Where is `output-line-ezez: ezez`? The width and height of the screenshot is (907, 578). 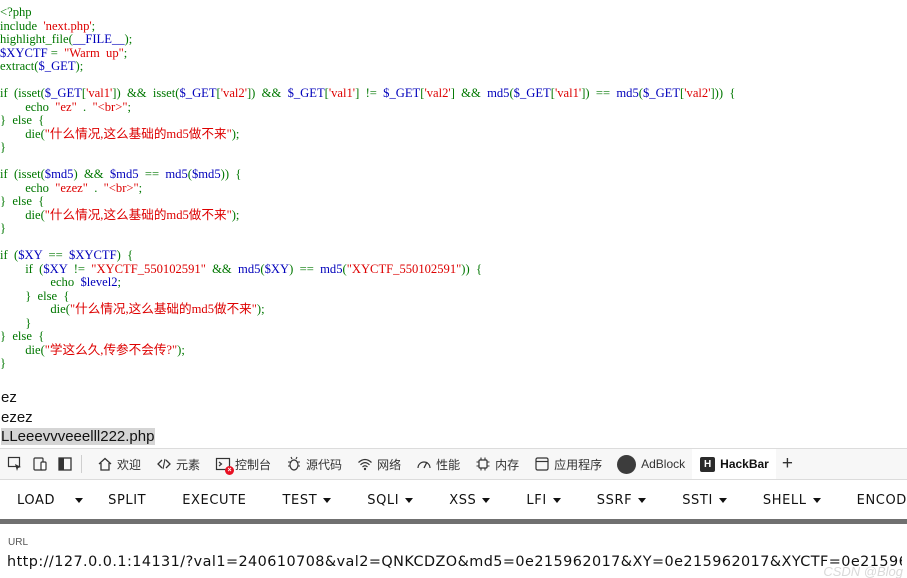
output-line-ezez: ezez is located at coordinates (17, 417).